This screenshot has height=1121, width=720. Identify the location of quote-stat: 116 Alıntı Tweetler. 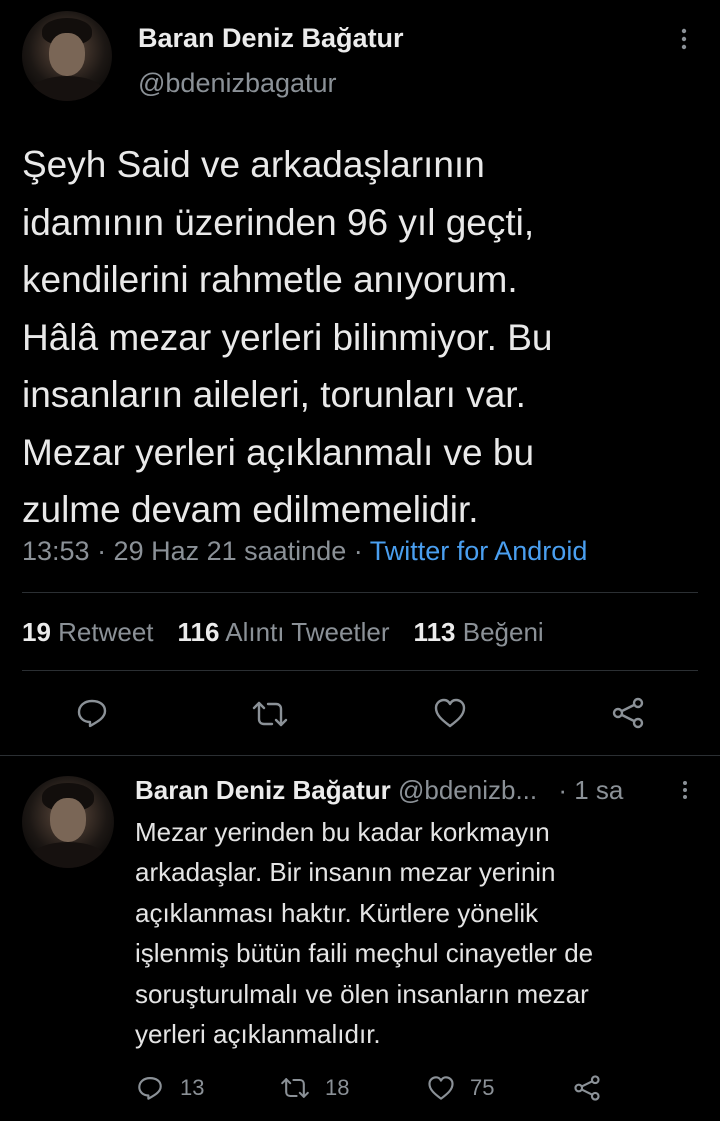
(284, 632).